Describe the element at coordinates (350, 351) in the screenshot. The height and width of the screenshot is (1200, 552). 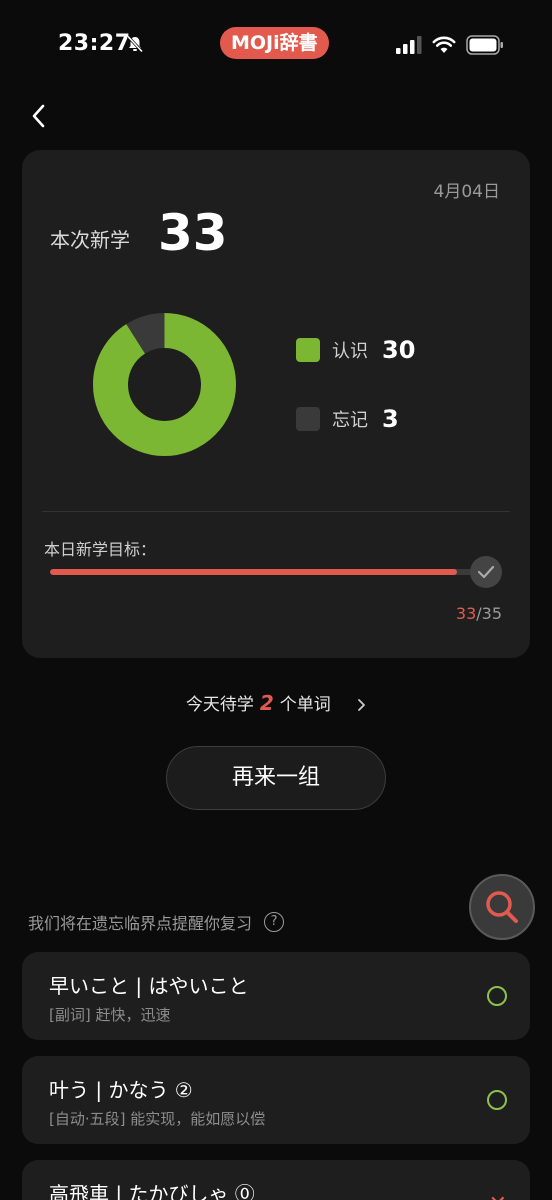
I see `legend-known-label: 认识` at that location.